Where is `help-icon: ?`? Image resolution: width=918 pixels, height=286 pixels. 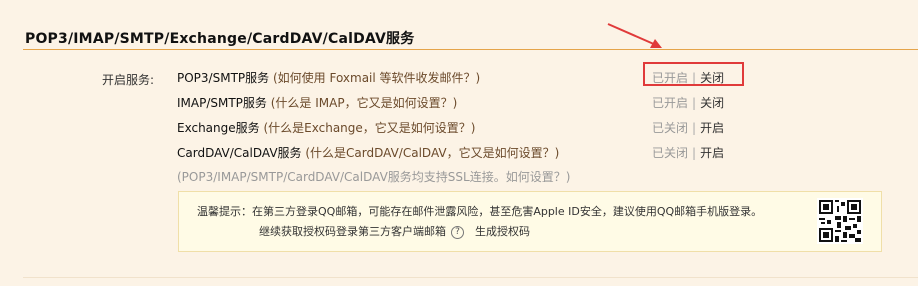
help-icon: ? is located at coordinates (457, 232).